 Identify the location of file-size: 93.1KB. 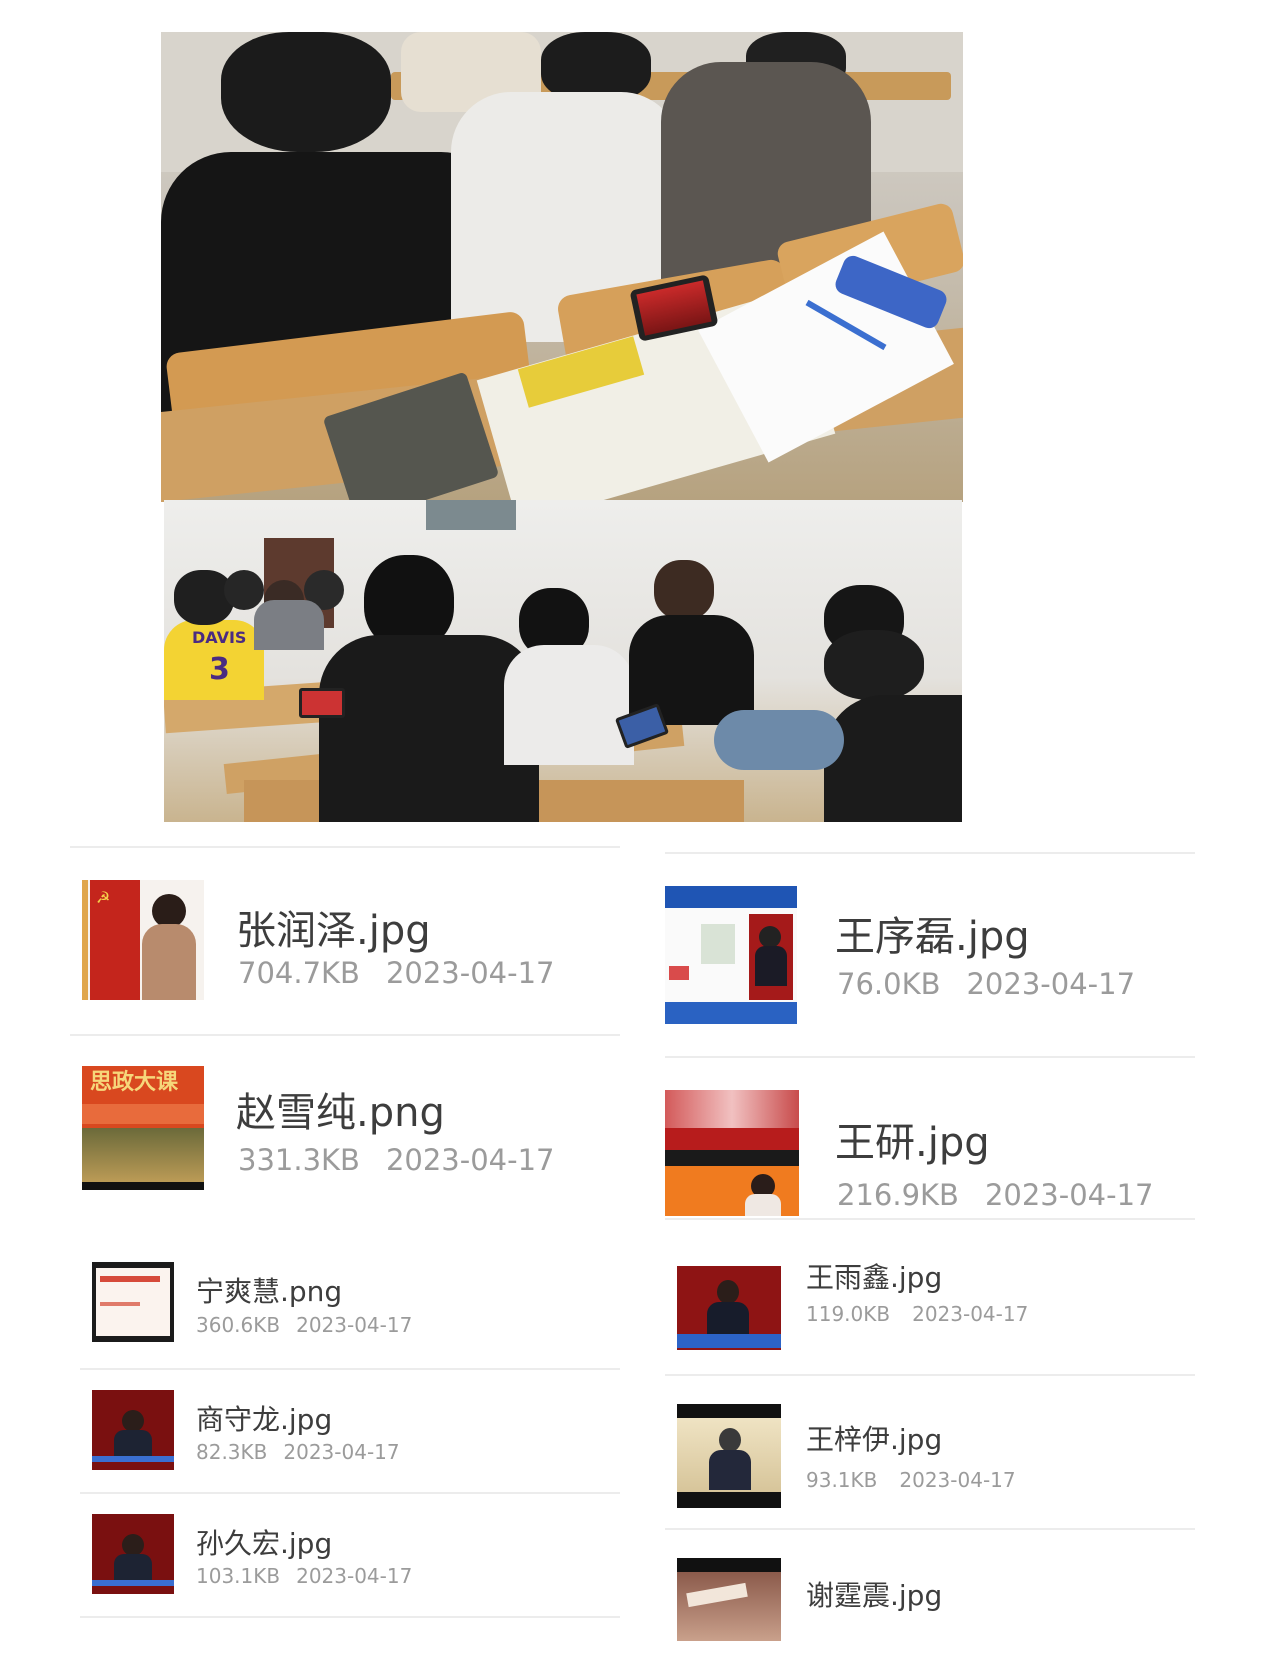
(842, 1480).